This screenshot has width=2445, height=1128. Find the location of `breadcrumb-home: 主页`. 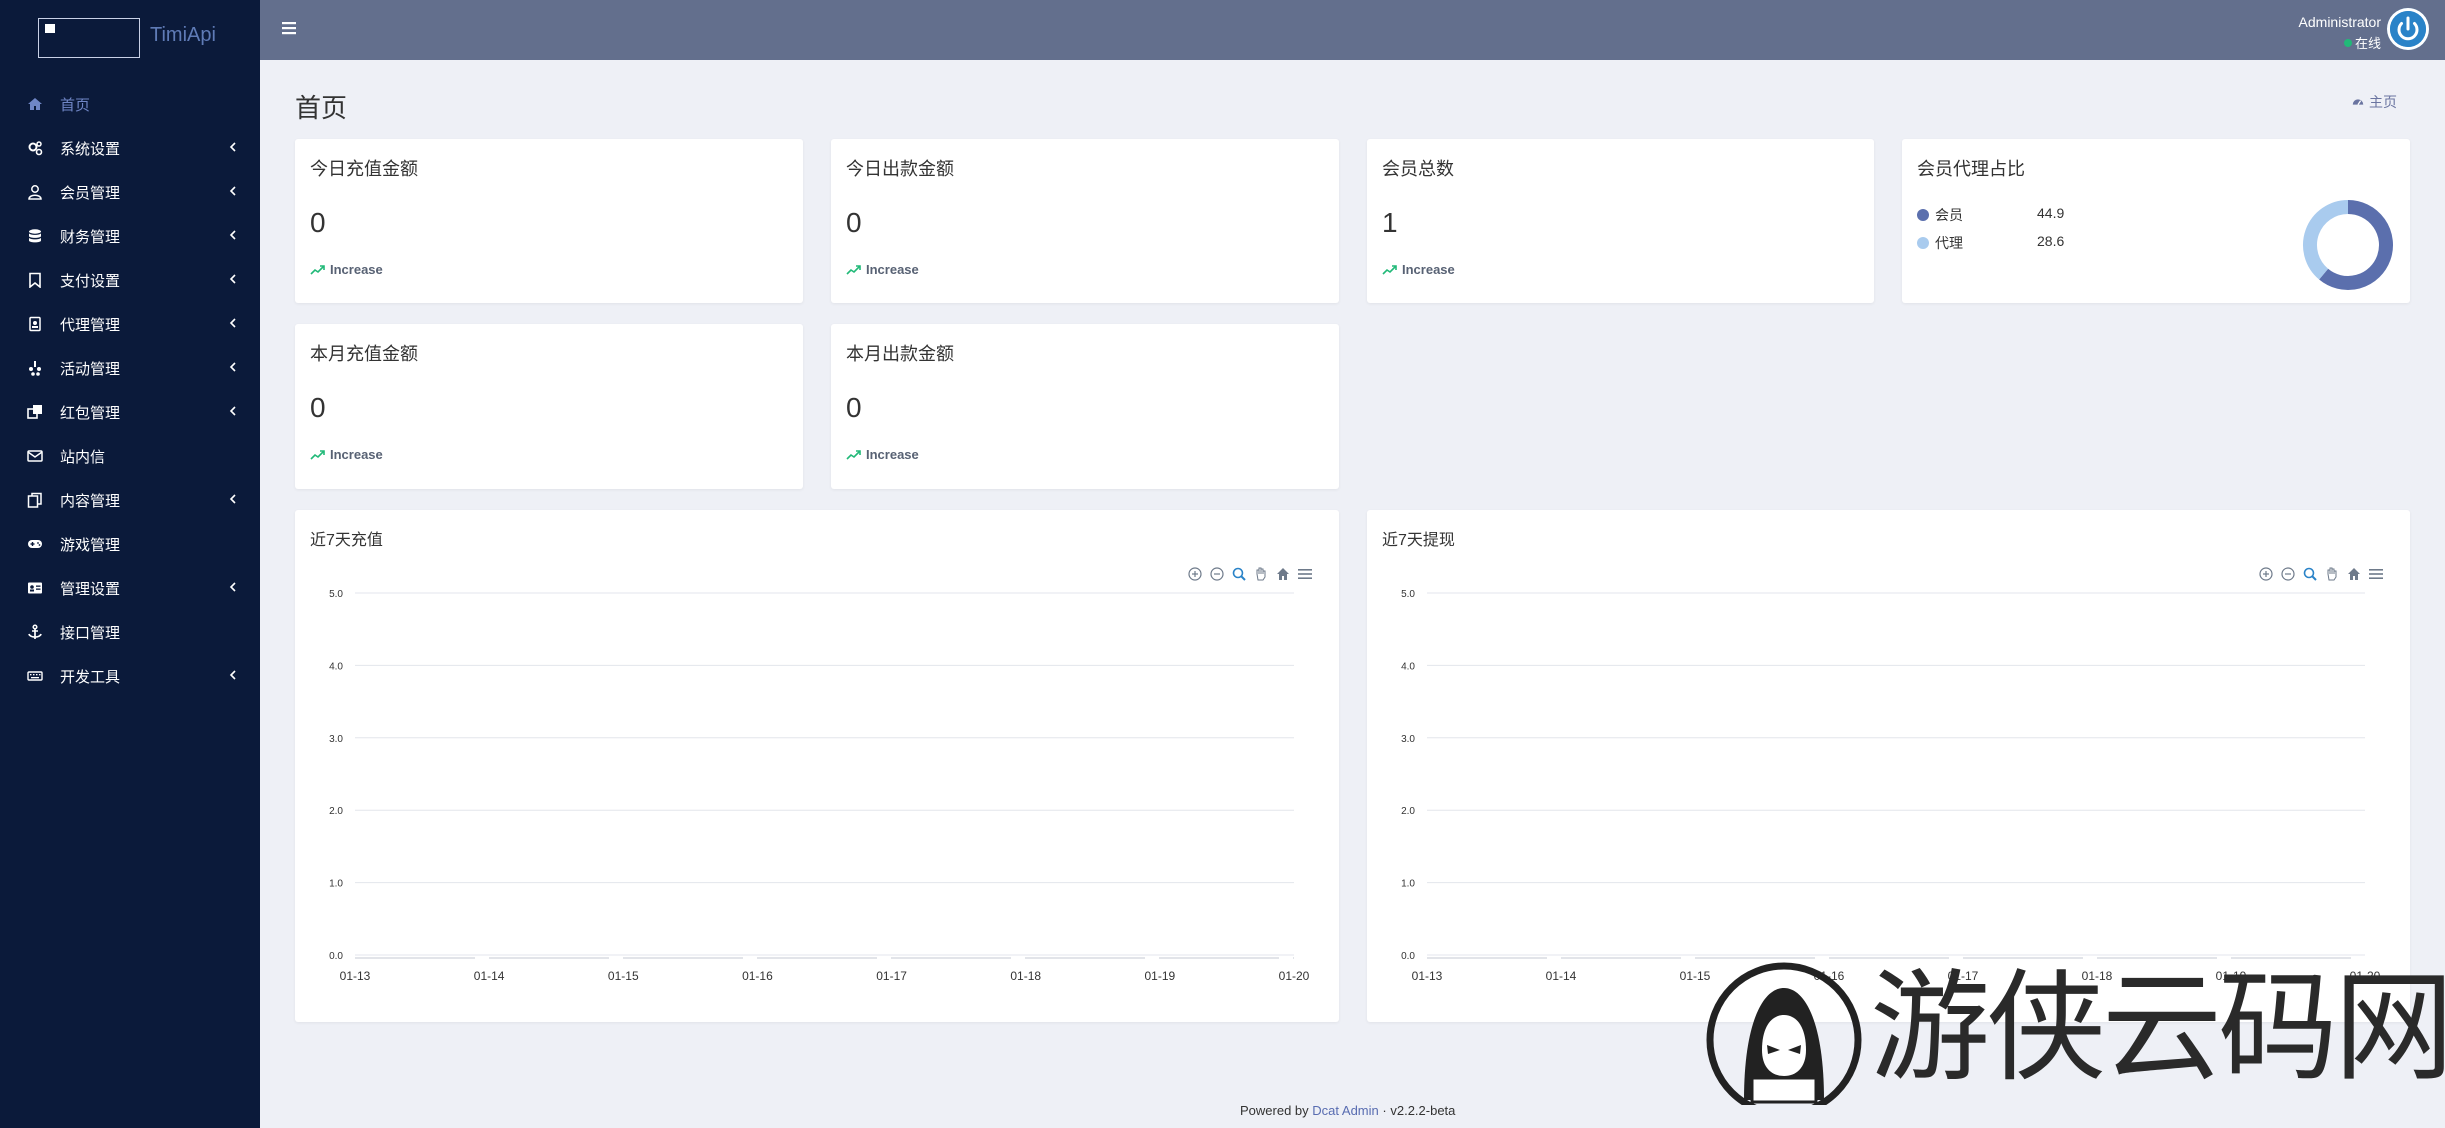

breadcrumb-home: 主页 is located at coordinates (2383, 102).